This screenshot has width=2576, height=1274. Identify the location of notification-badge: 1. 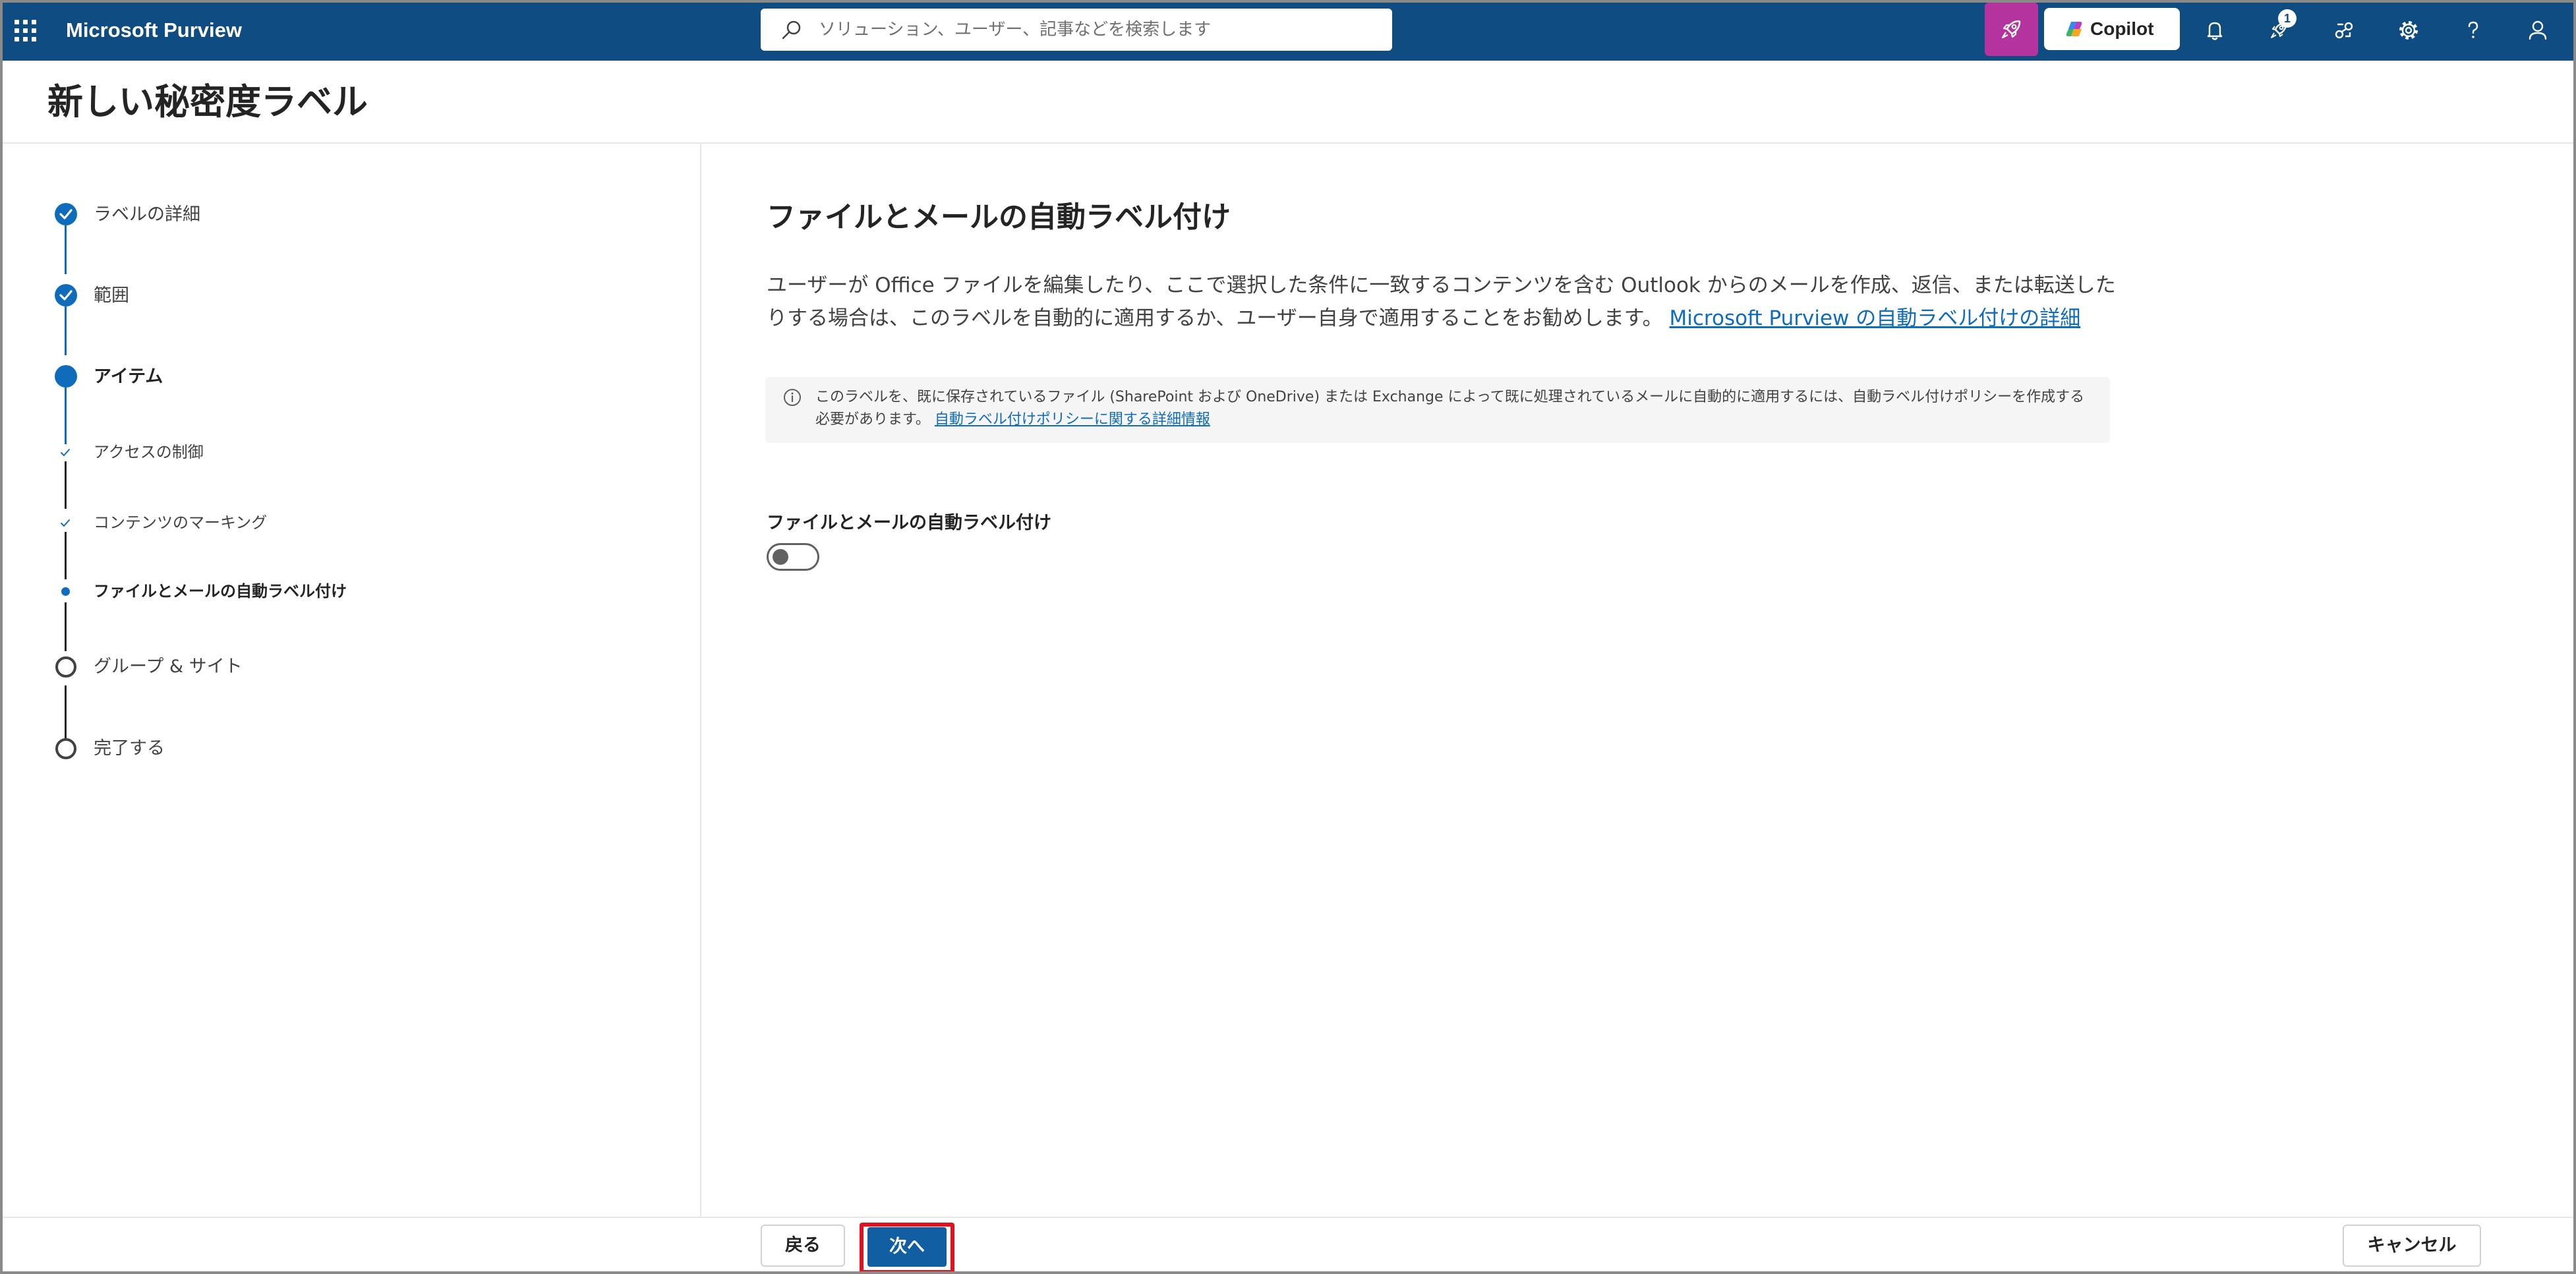
(2287, 18).